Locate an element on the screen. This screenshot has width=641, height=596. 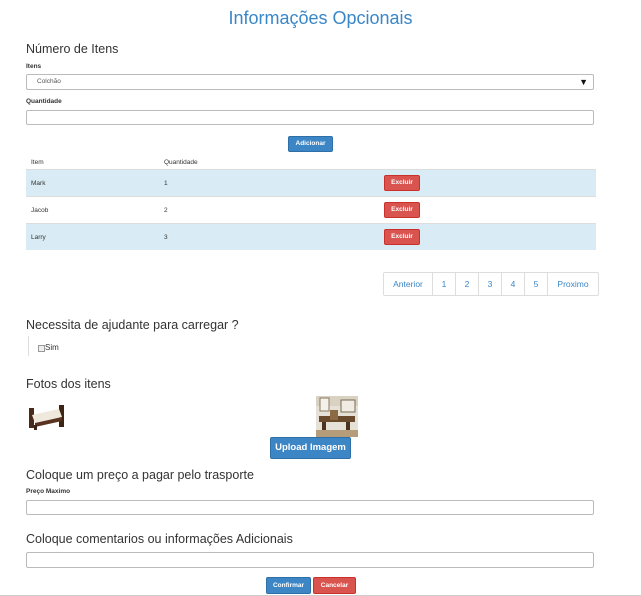
helper-question: Necessita de ajudante para carregar ? is located at coordinates (132, 325).